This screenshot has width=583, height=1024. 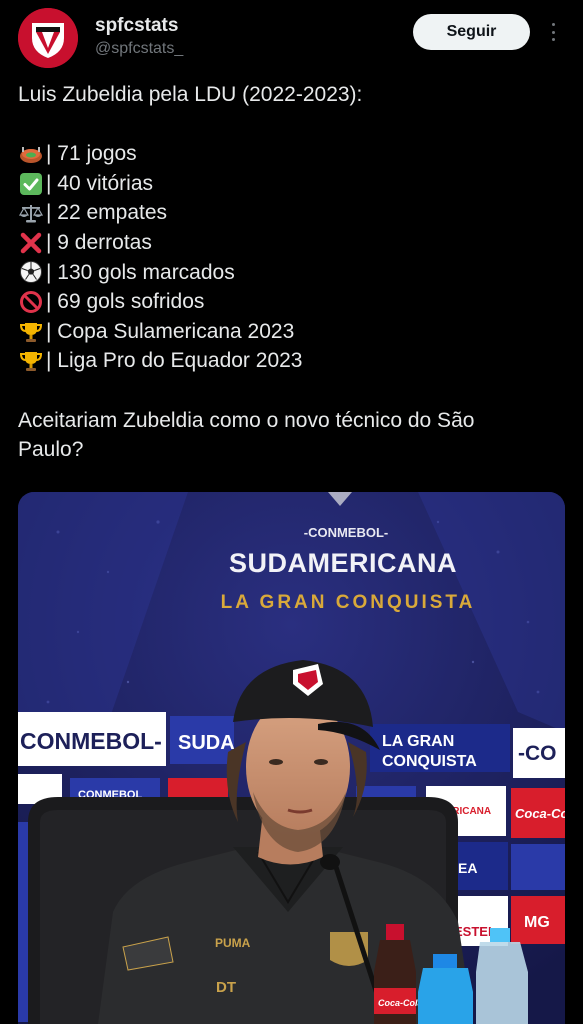 What do you see at coordinates (293, 213) in the screenshot?
I see `stat-line: | 22 empates` at bounding box center [293, 213].